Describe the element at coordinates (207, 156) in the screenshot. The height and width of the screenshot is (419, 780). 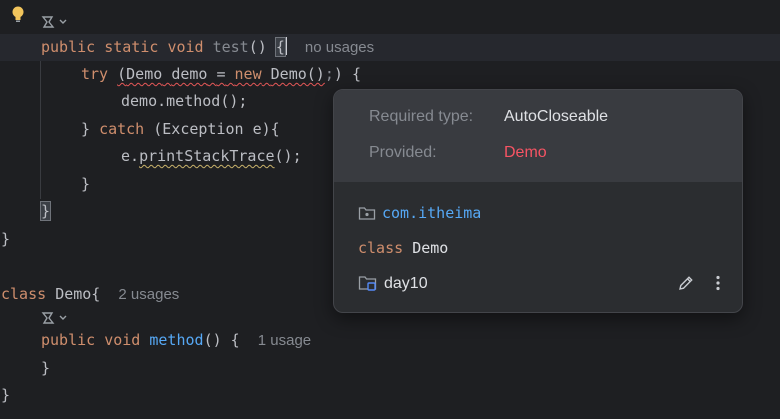
I see `print-stack-call: printStackTrace` at that location.